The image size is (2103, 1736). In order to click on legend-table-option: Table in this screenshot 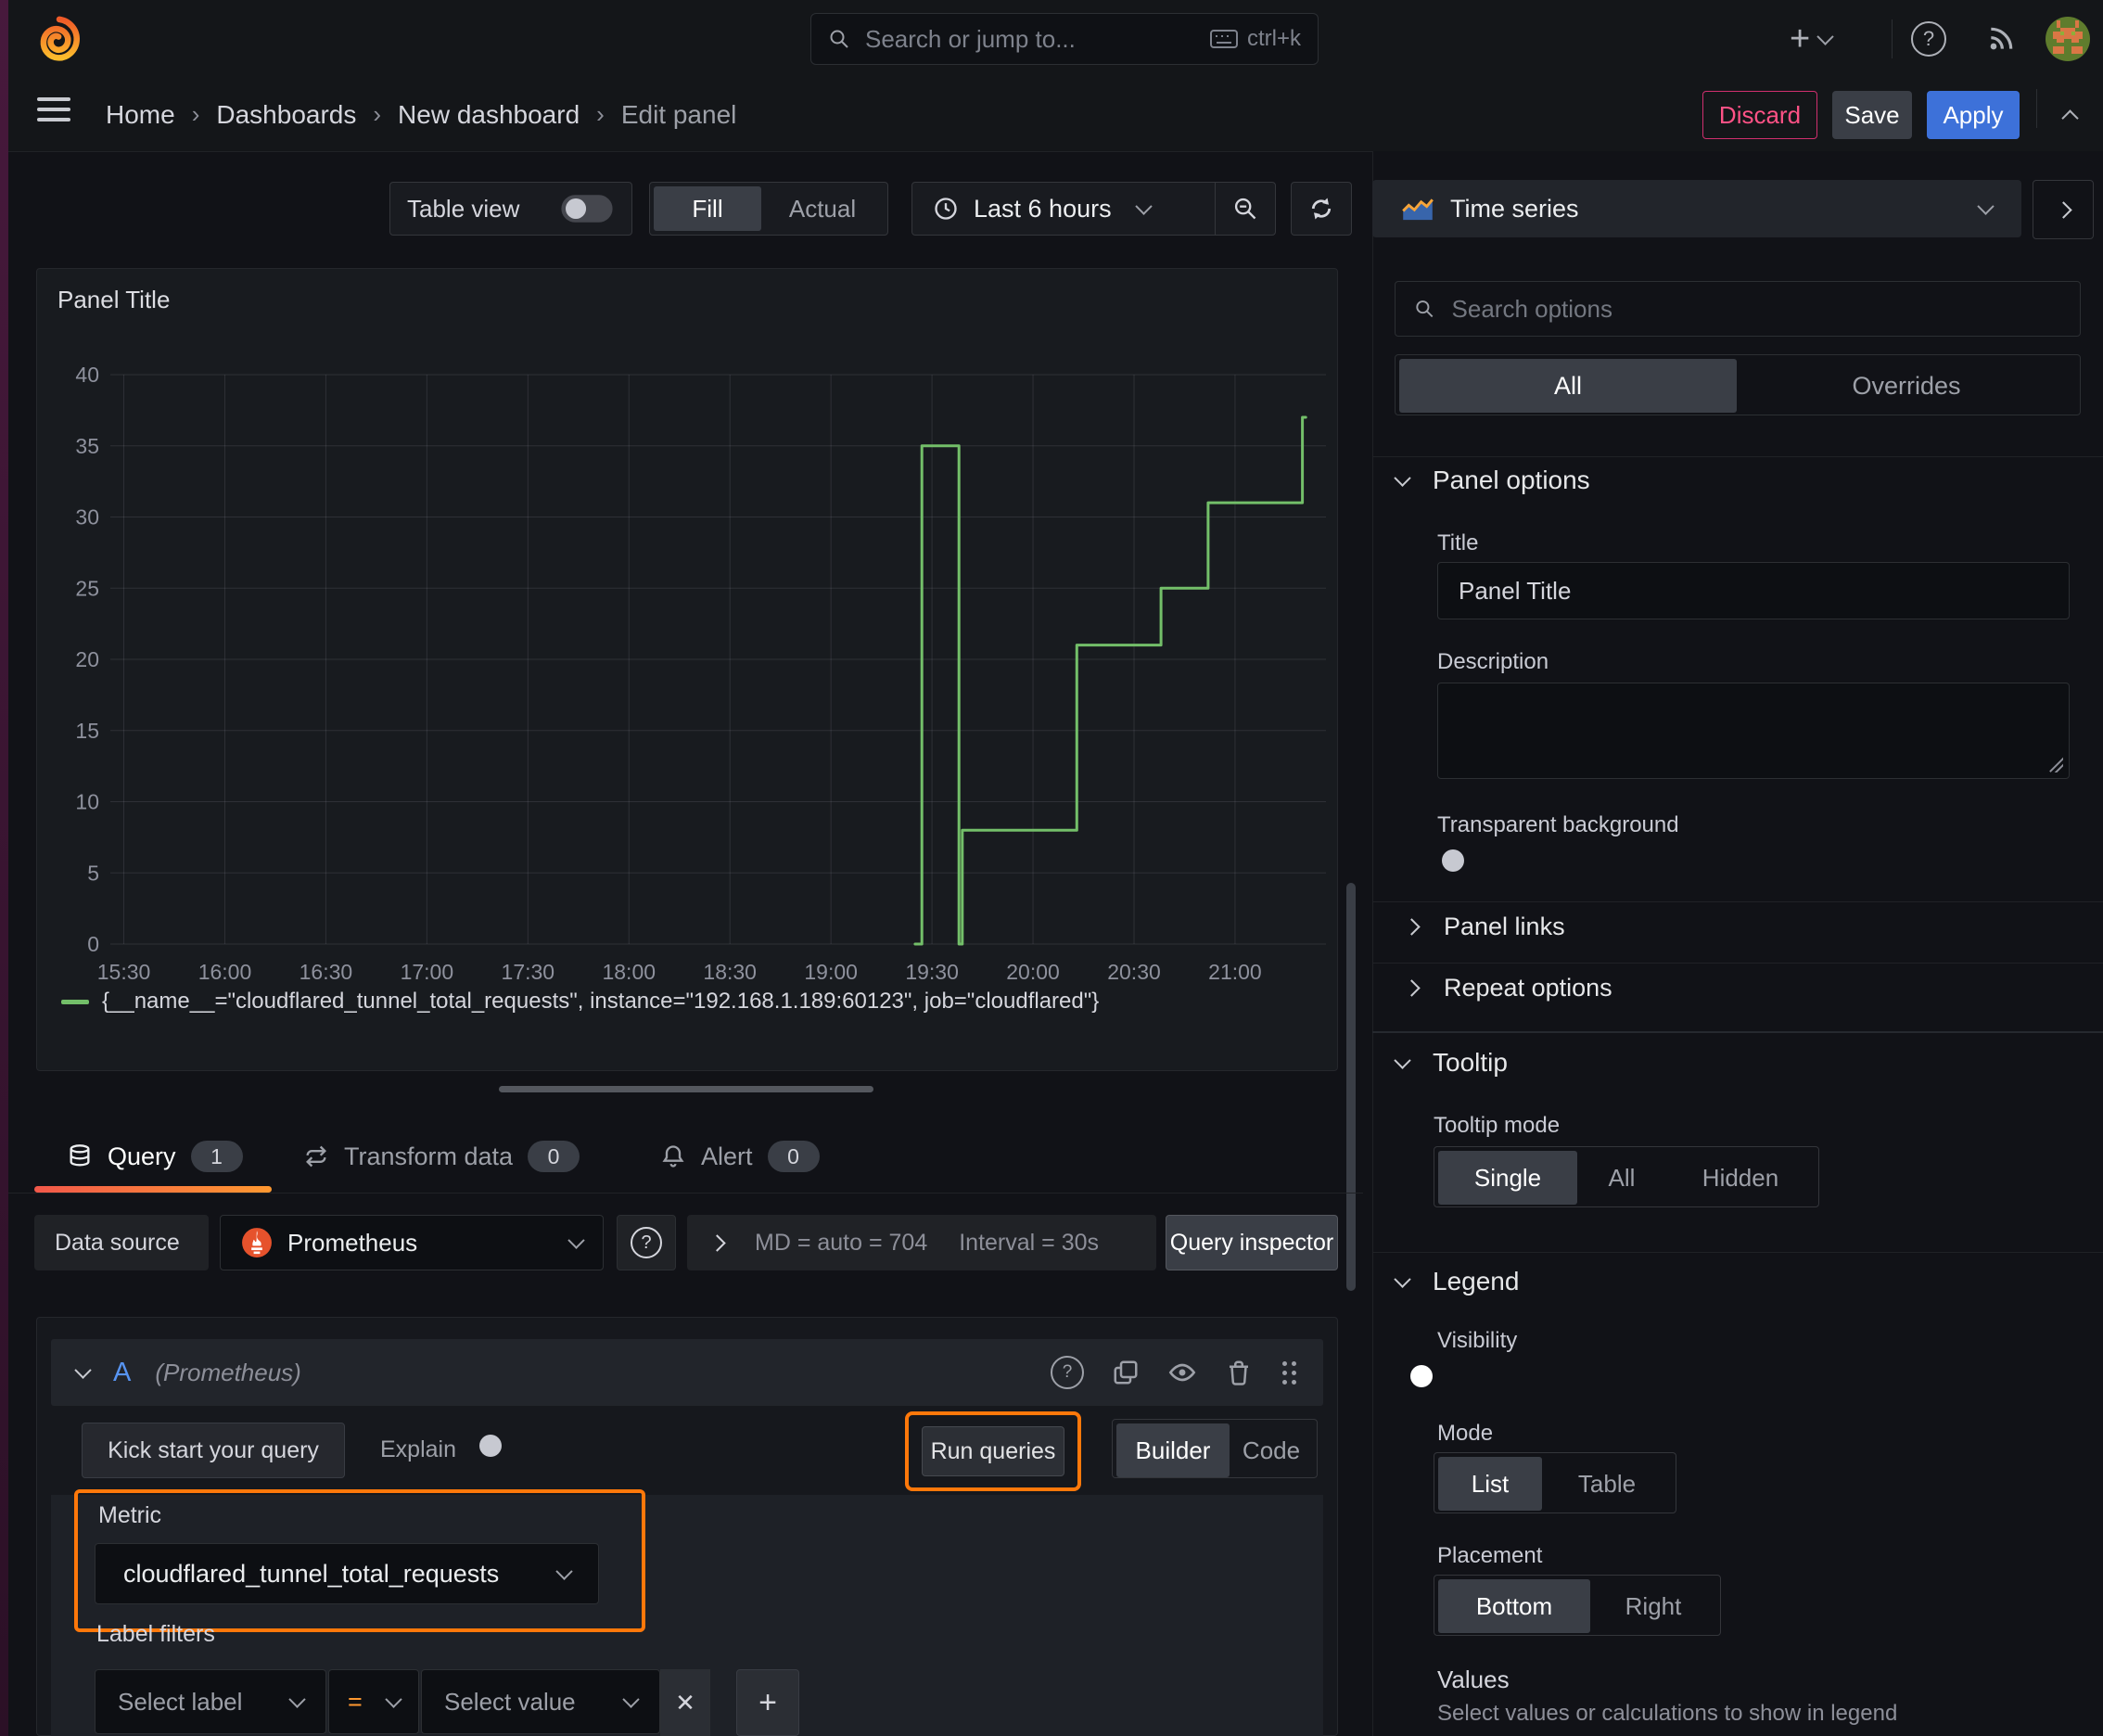, I will do `click(1607, 1484)`.